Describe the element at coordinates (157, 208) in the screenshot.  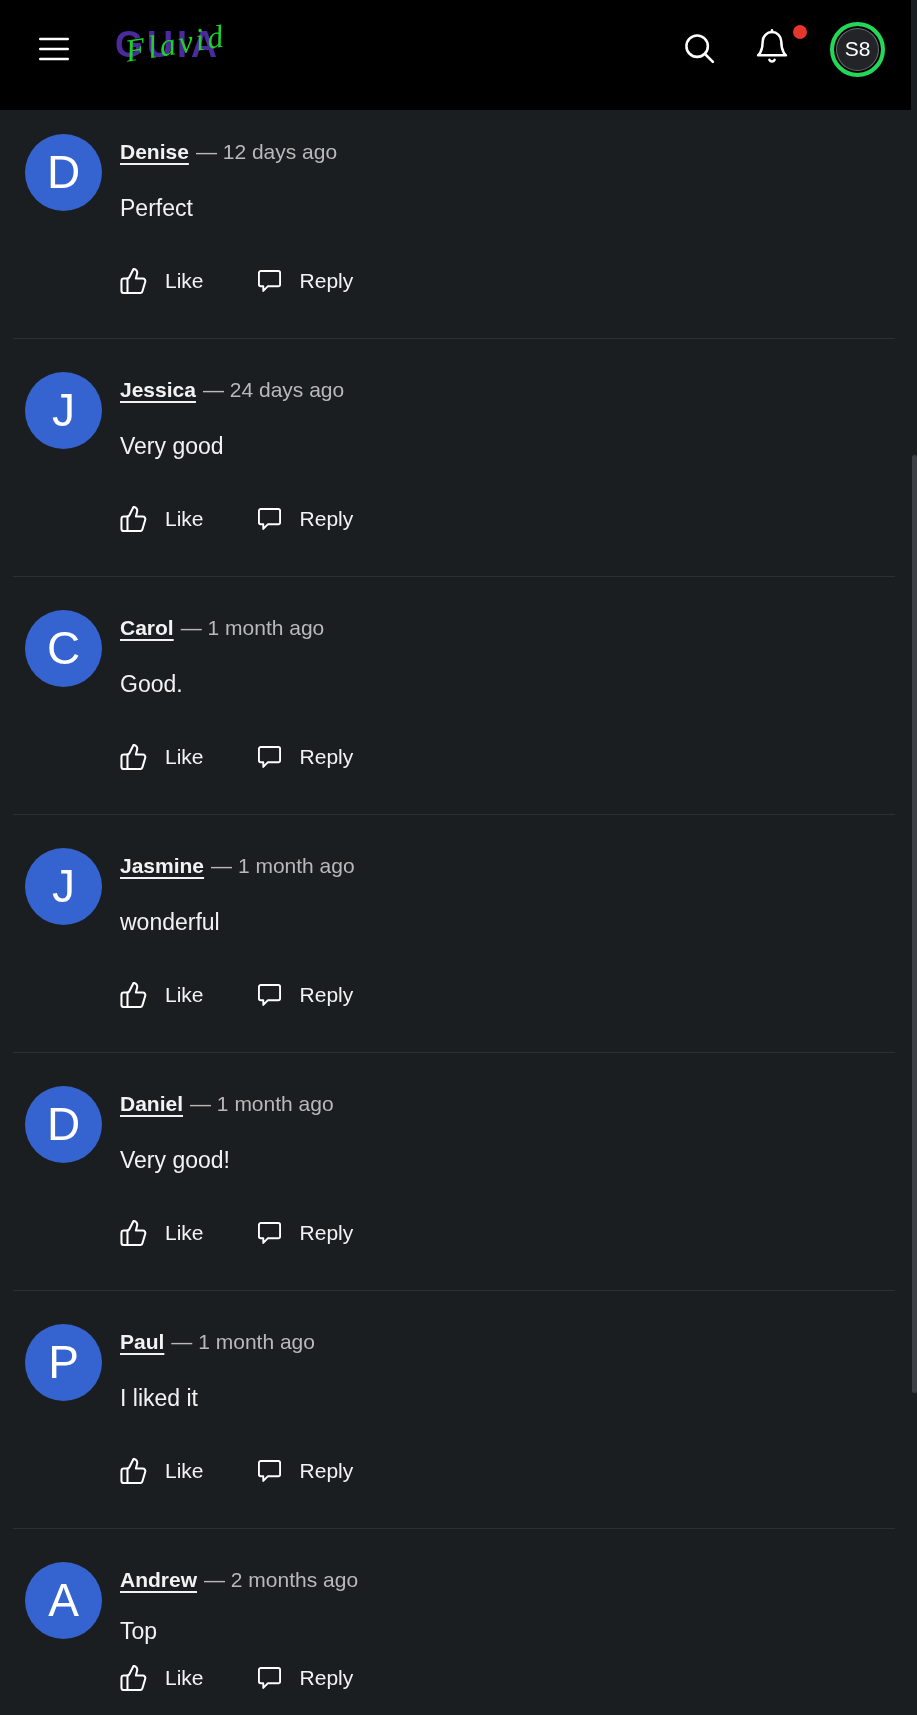
I see `comment-text: Perfect` at that location.